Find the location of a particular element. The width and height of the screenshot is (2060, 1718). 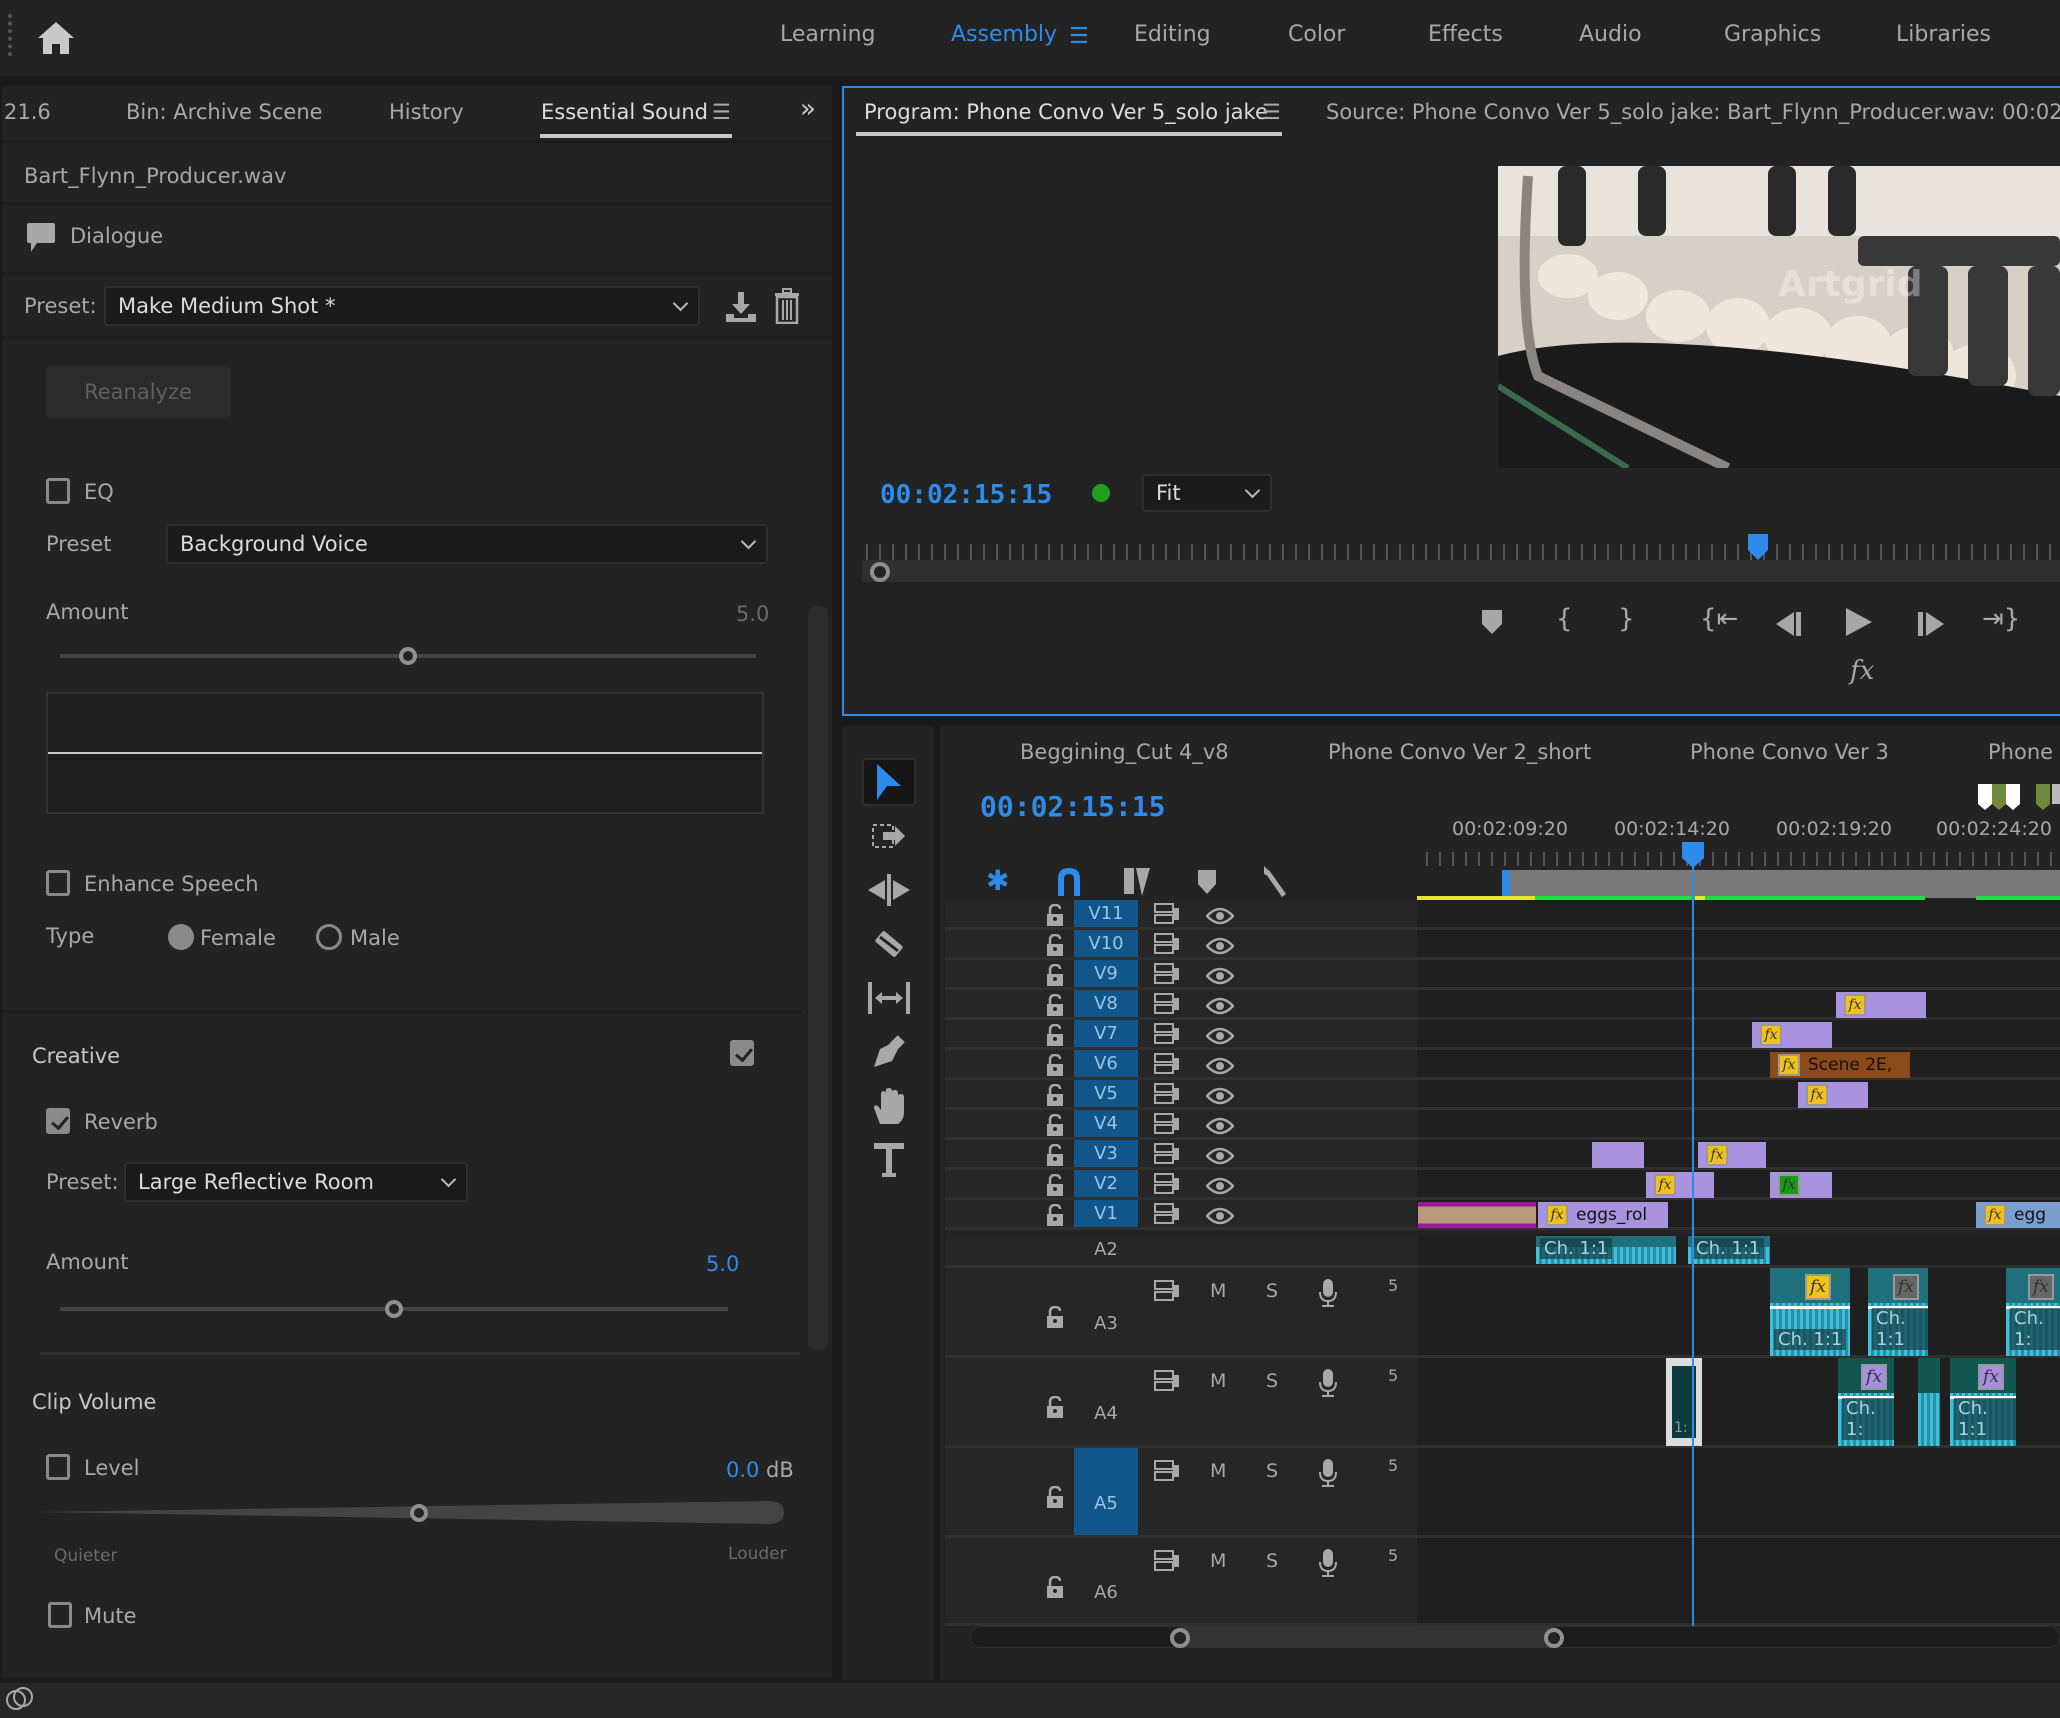

enhance-speech-checkbox is located at coordinates (58, 883).